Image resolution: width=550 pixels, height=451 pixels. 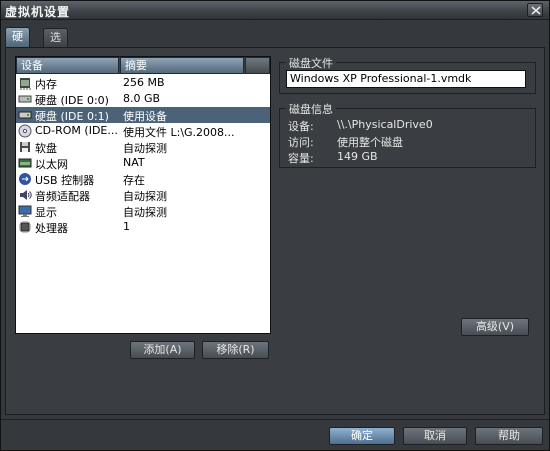 What do you see at coordinates (38, 12) in the screenshot?
I see `window-title: 虚拟机设置` at bounding box center [38, 12].